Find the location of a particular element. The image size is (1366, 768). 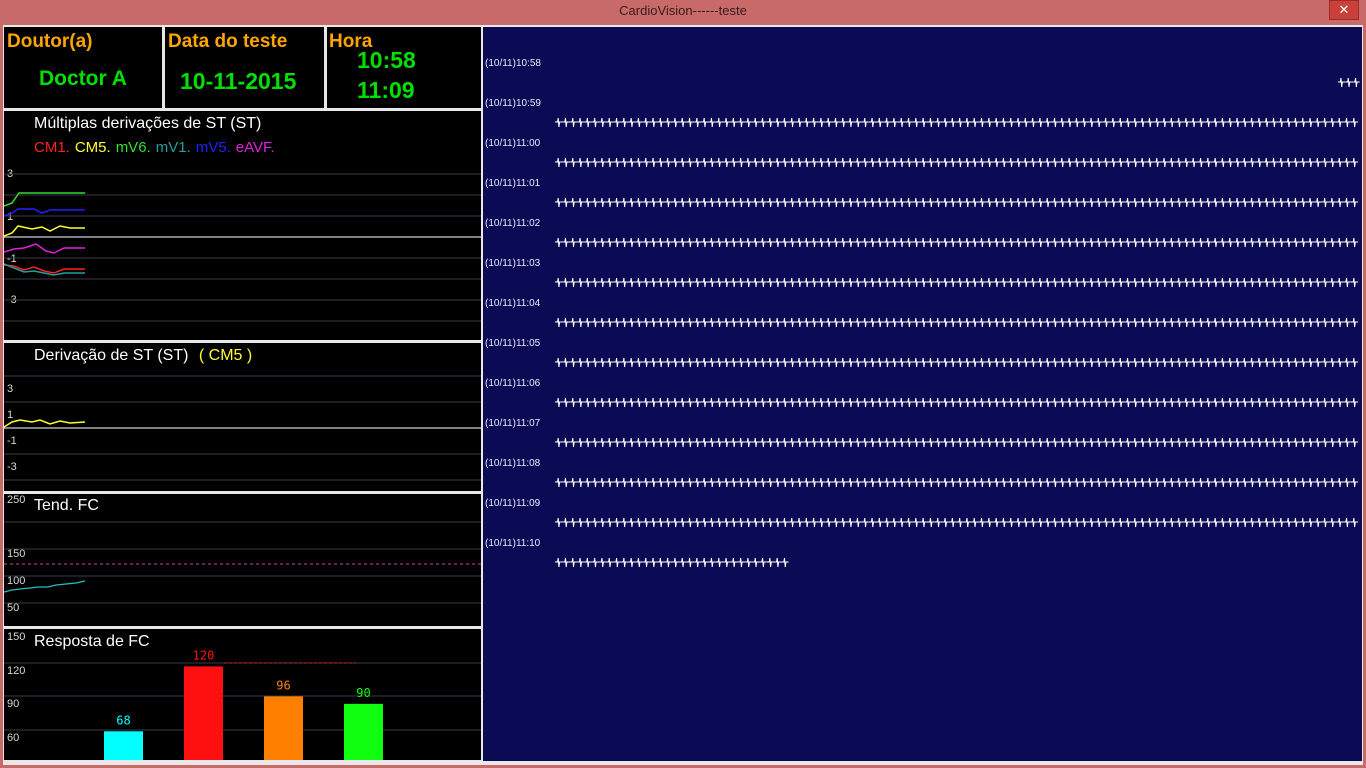

date-panel: Data do teste 10-11-2015 is located at coordinates (244, 67).